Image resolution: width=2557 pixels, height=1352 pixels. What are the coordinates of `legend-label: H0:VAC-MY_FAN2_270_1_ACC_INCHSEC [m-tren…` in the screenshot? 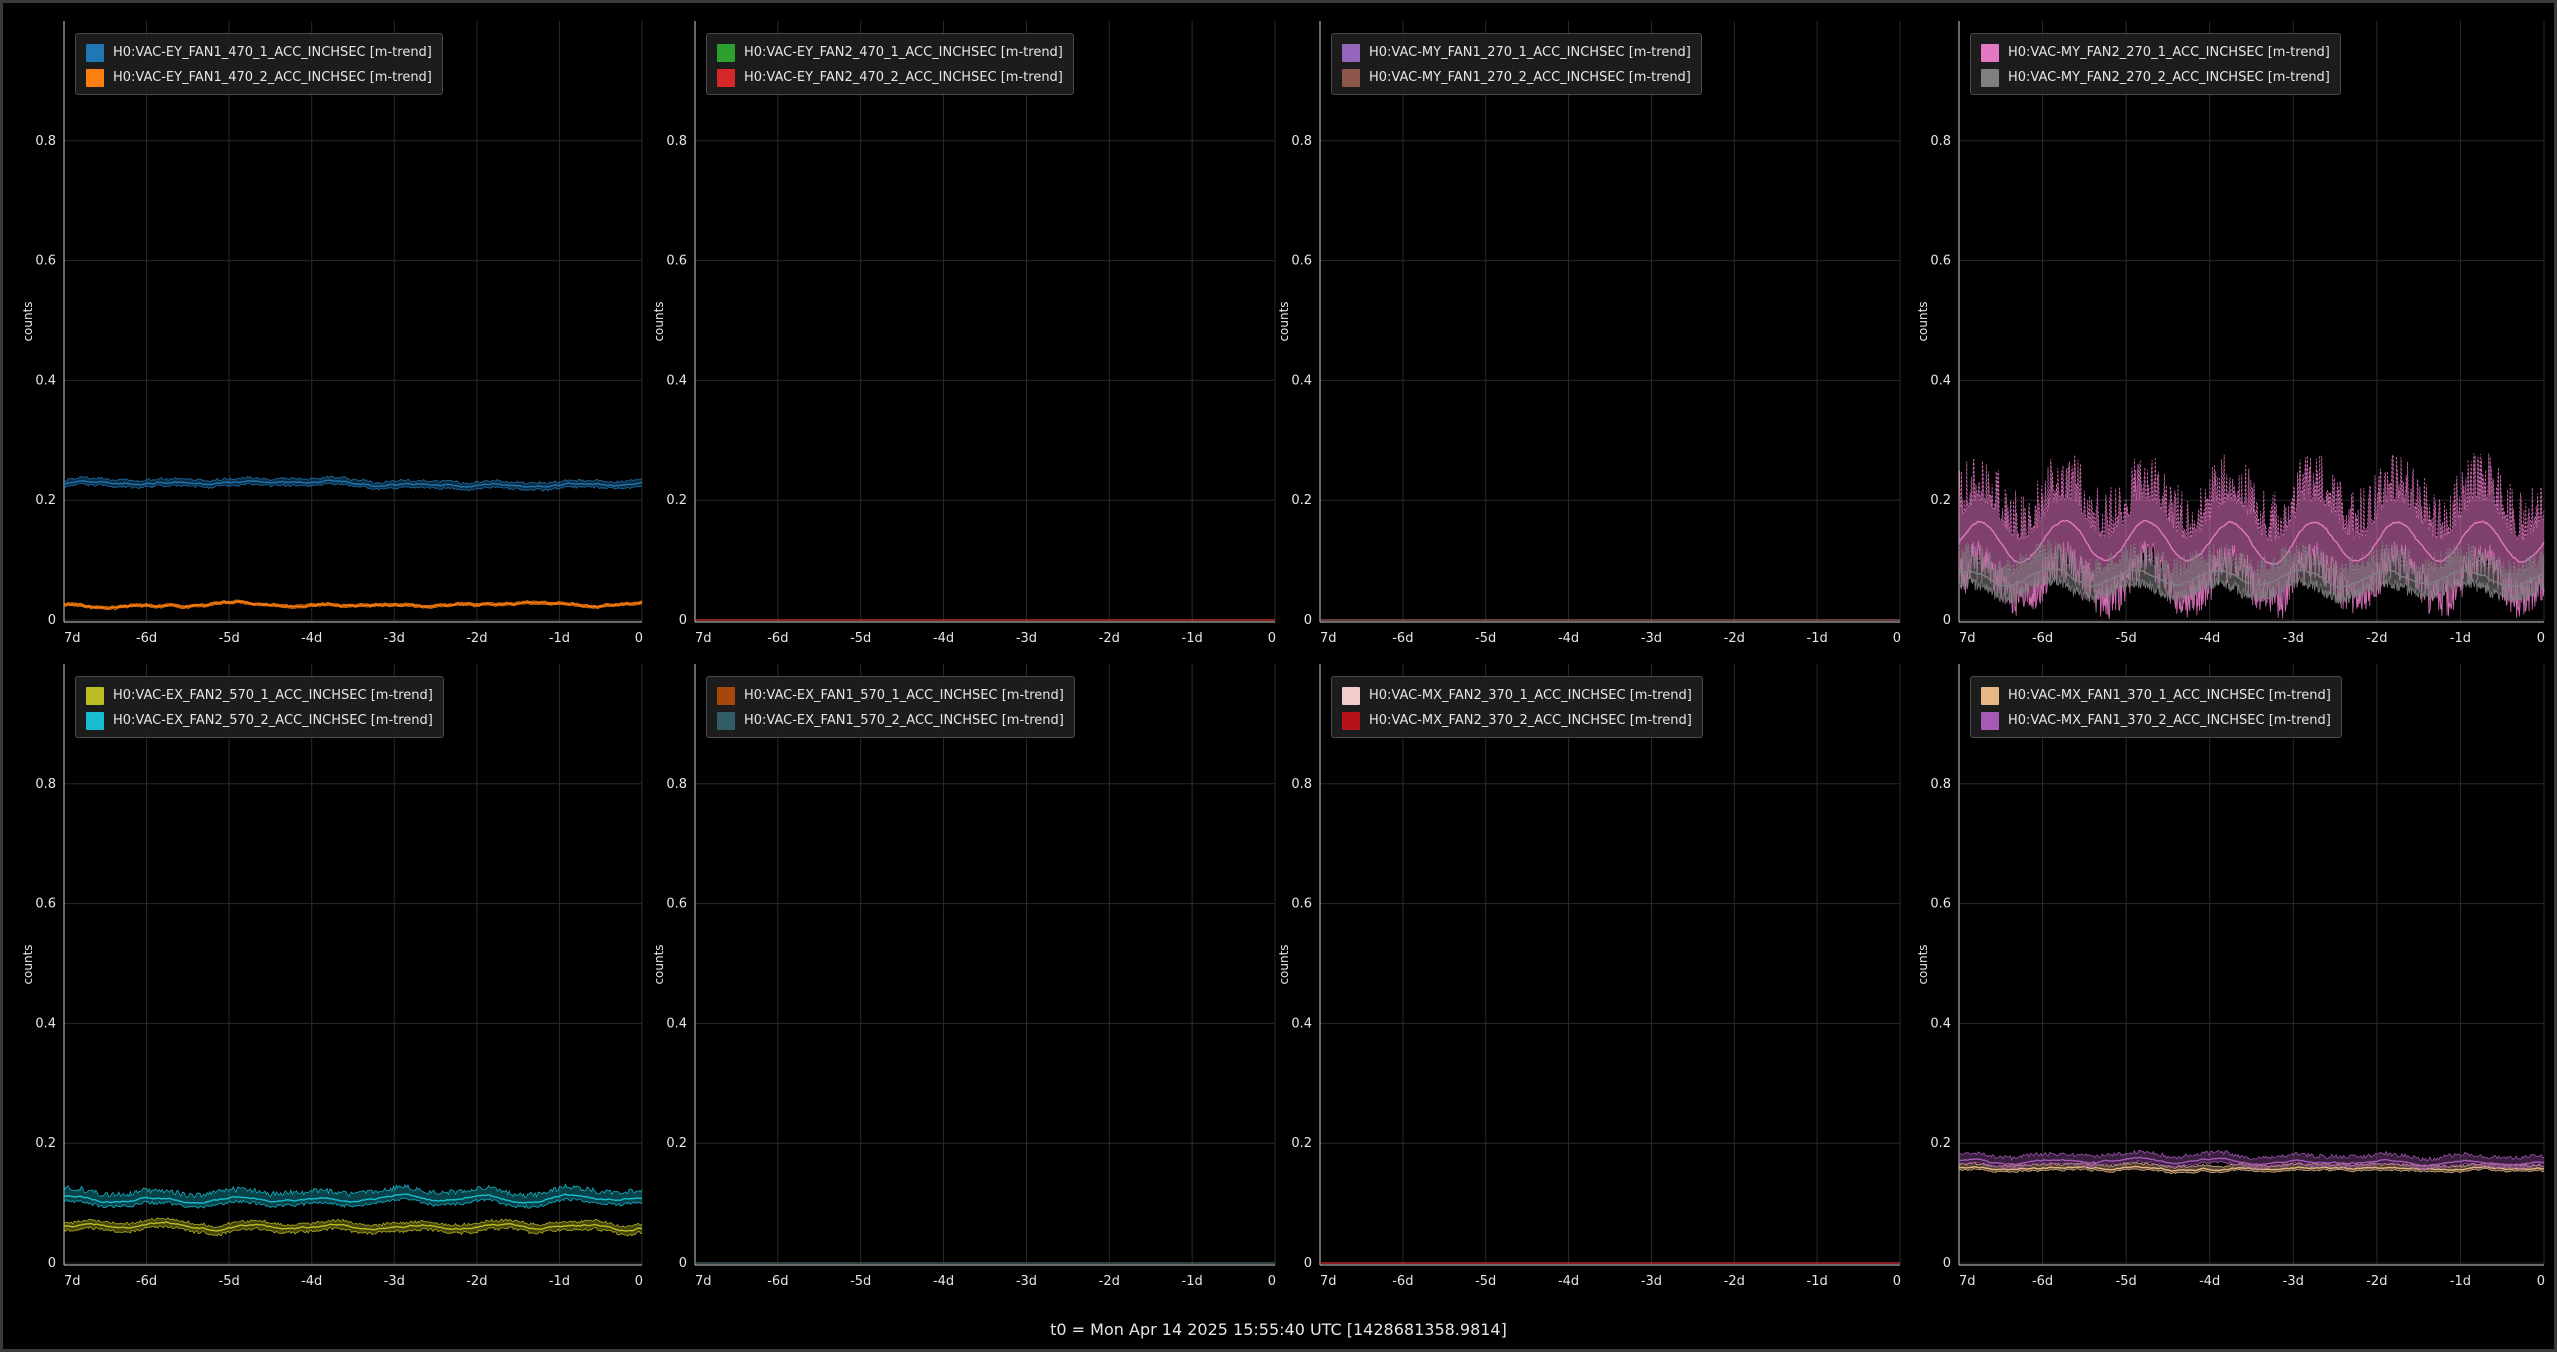 It's located at (2169, 52).